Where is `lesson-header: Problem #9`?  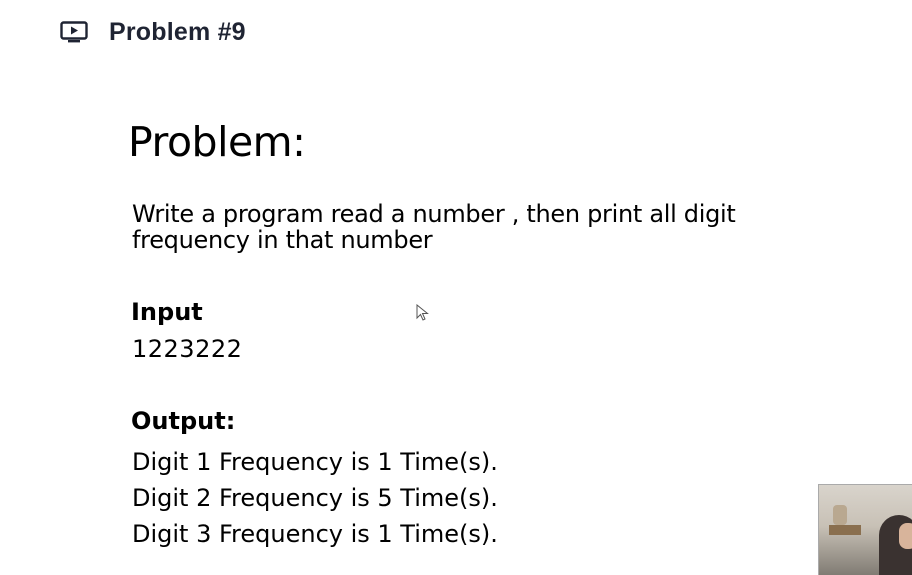 lesson-header: Problem #9 is located at coordinates (153, 32).